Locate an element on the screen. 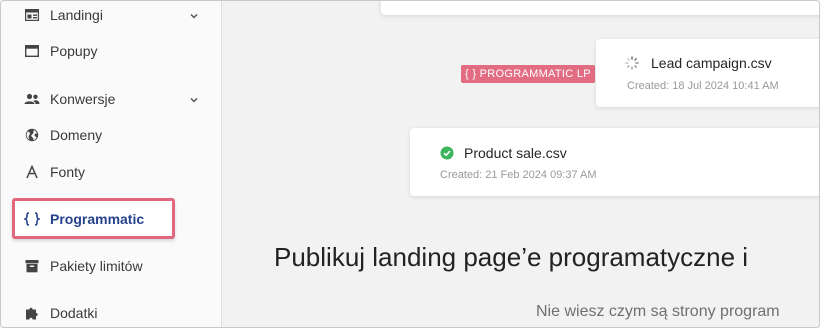  sidebar-item-label: Konwersje is located at coordinates (83, 99).